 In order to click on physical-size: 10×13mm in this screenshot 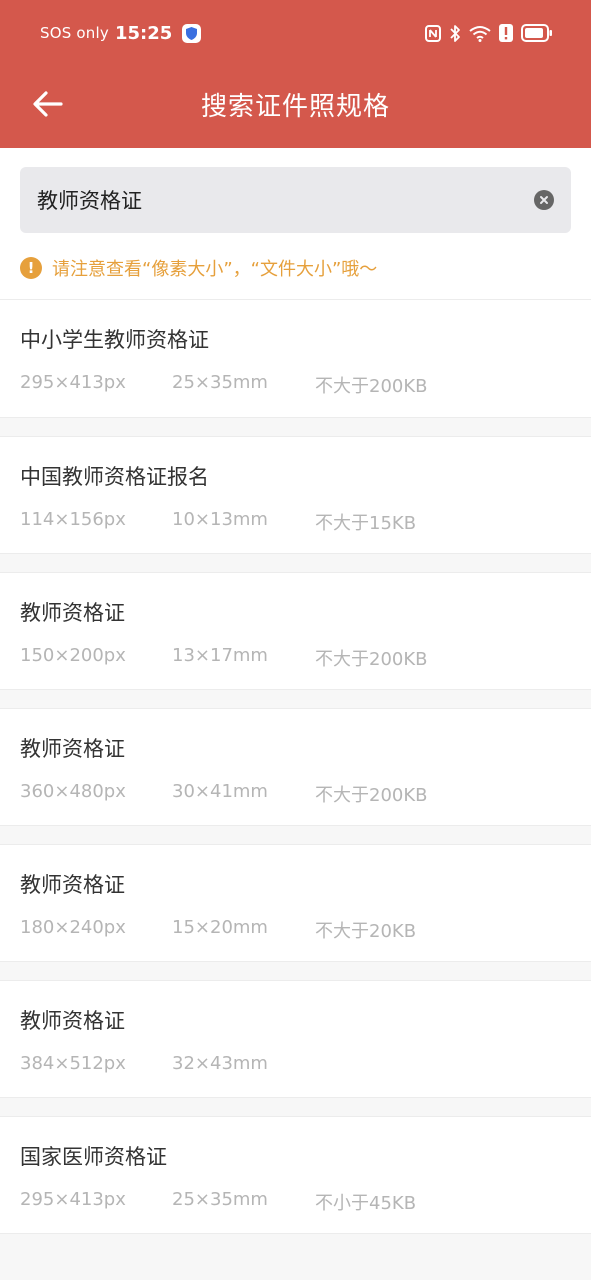, I will do `click(220, 519)`.